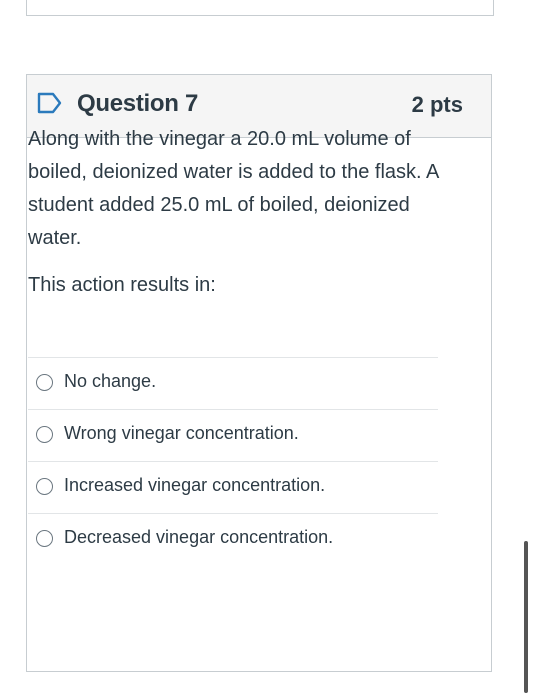  Describe the element at coordinates (260, 8) in the screenshot. I see `previous-question-card` at that location.